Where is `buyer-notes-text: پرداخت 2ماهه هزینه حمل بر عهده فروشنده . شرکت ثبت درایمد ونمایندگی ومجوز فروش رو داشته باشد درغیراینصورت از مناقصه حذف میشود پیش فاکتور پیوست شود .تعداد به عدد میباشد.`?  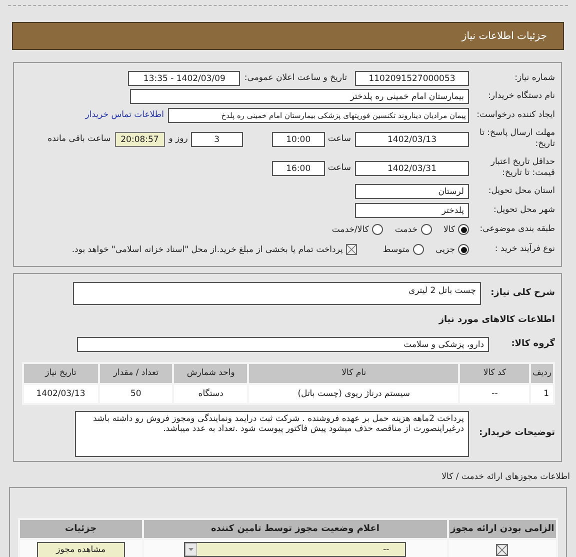
buyer-notes-text: پرداخت 2ماهه هزینه حمل بر عهده فروشنده . شرکت ثبت درایمد ونمایندگی ومجوز فروش رو داشته باشد درغیراینصورت از مناقصه حذف میشود پیش فاکتور پیوست شود .تعداد به عدد میباشد. is located at coordinates (272, 433).